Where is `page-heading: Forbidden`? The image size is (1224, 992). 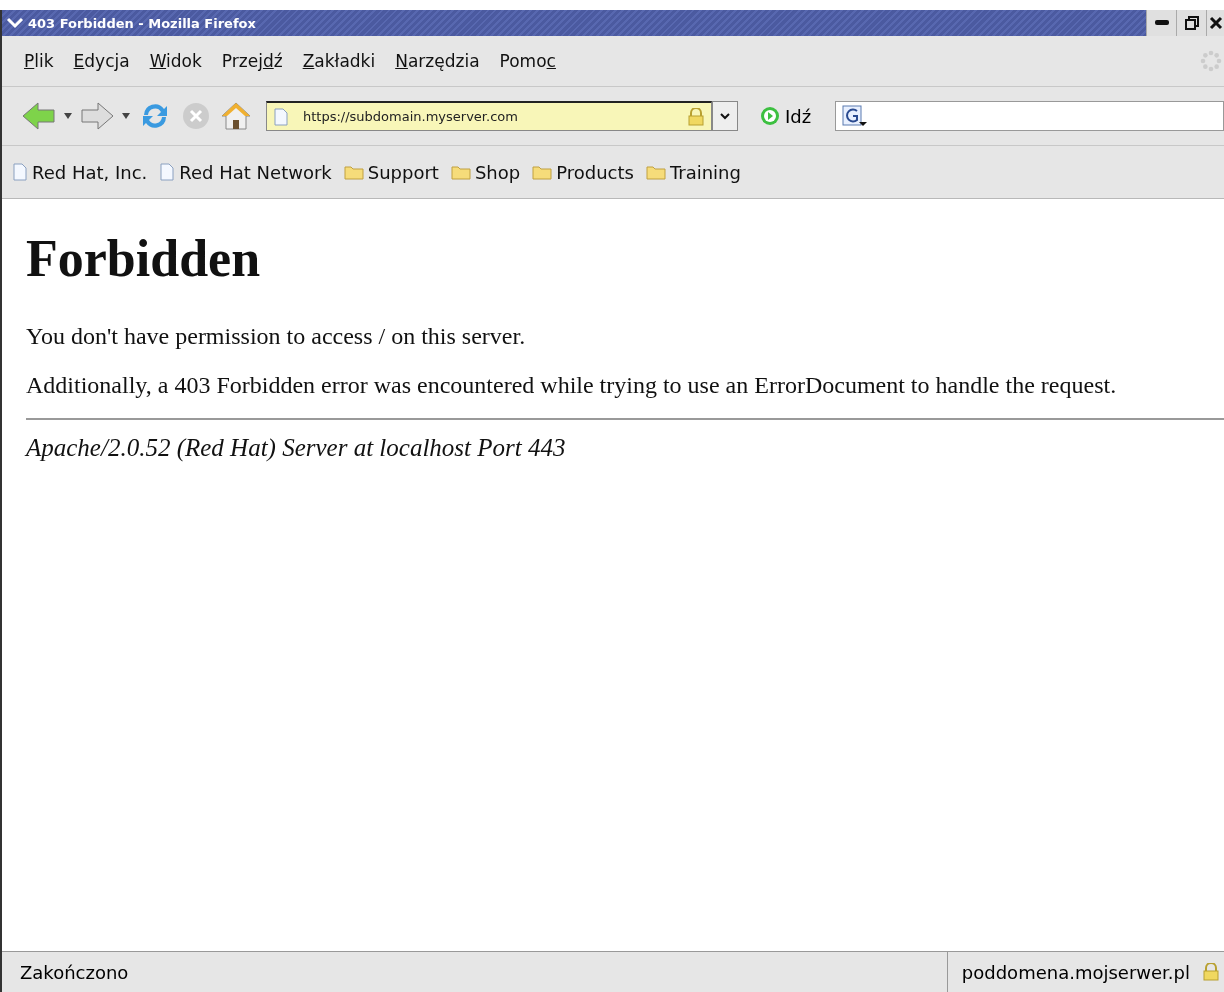
page-heading: Forbidden is located at coordinates (144, 258).